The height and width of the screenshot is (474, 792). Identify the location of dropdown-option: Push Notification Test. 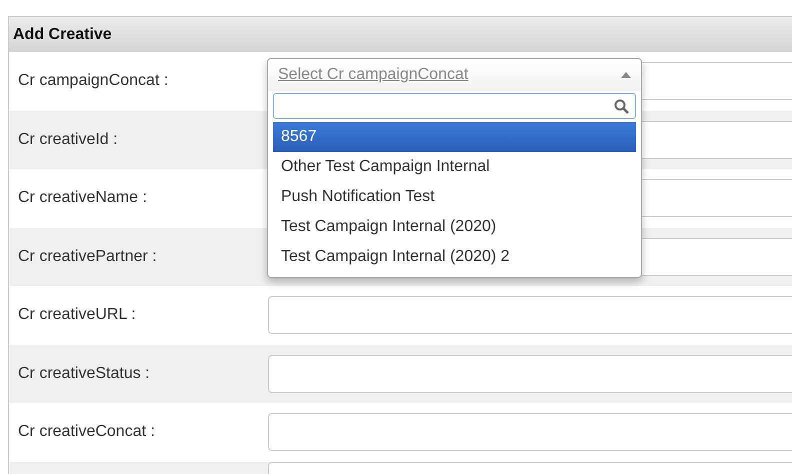
(454, 197).